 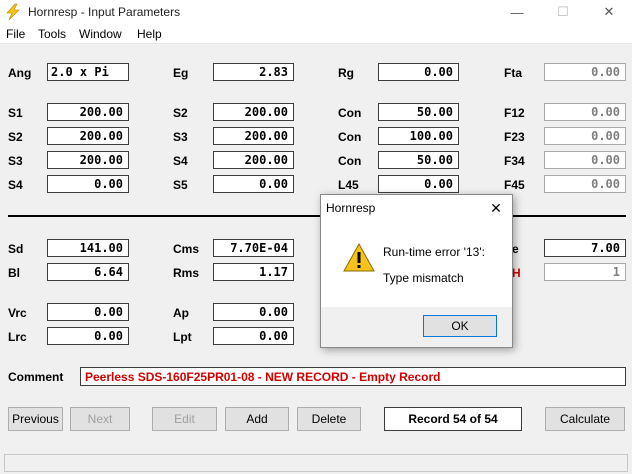 I want to click on field-con1: 50.00, so click(x=418, y=112).